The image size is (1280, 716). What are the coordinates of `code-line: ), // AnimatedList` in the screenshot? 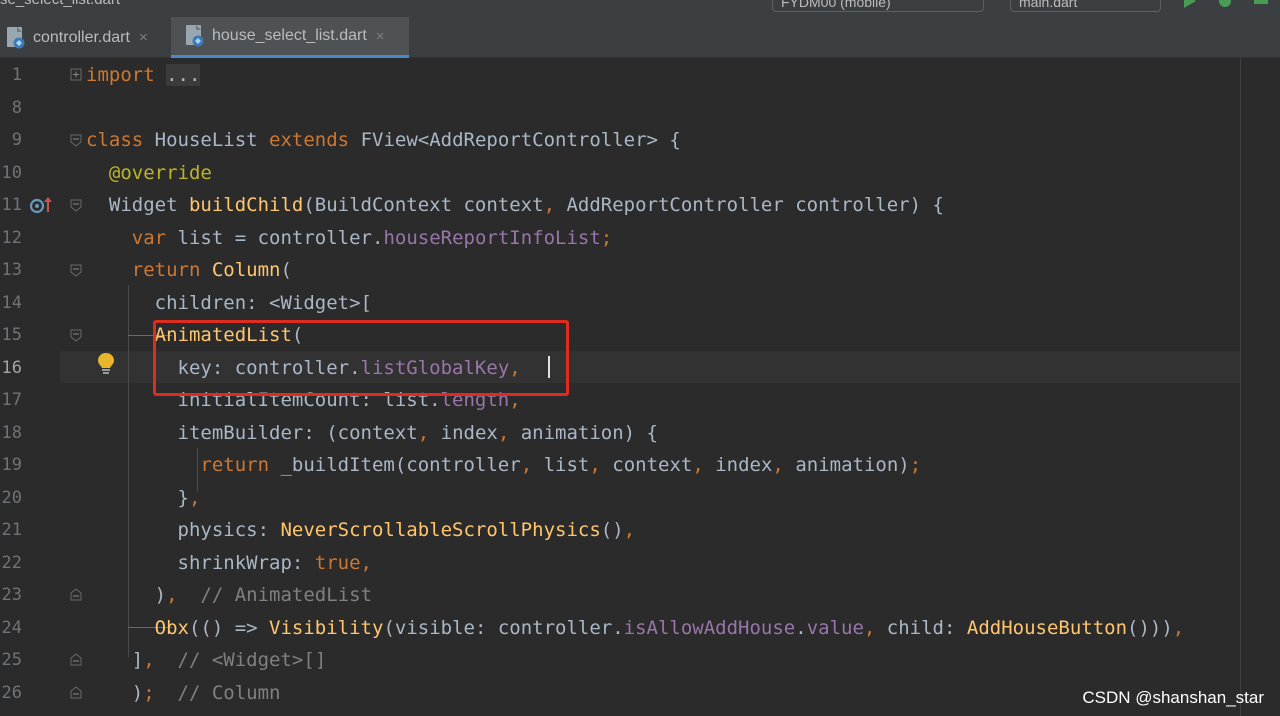 It's located at (229, 595).